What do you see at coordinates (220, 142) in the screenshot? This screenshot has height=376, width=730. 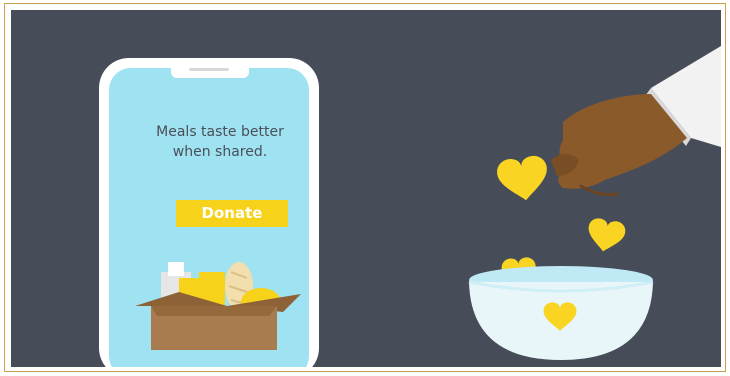 I see `phone-tagline: Meals taste better when shared.` at bounding box center [220, 142].